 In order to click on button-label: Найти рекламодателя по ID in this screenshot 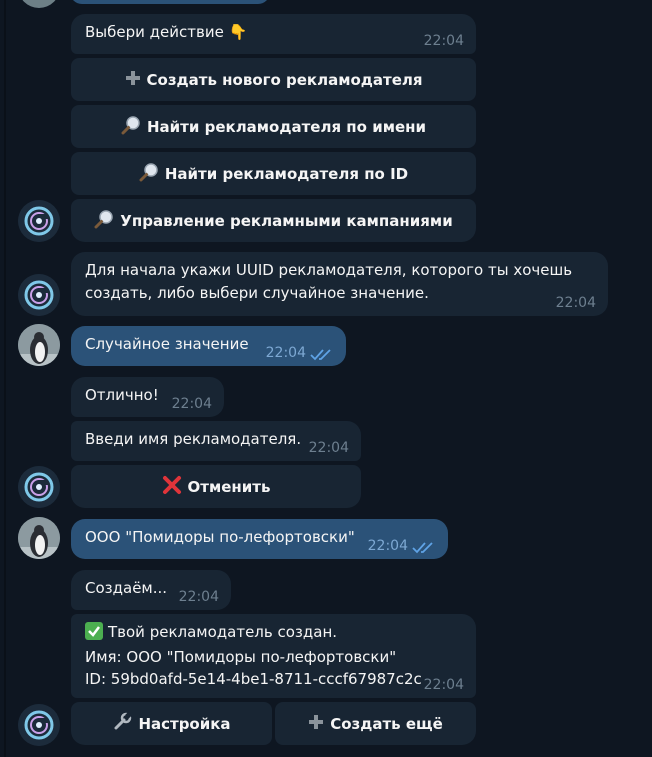, I will do `click(286, 173)`.